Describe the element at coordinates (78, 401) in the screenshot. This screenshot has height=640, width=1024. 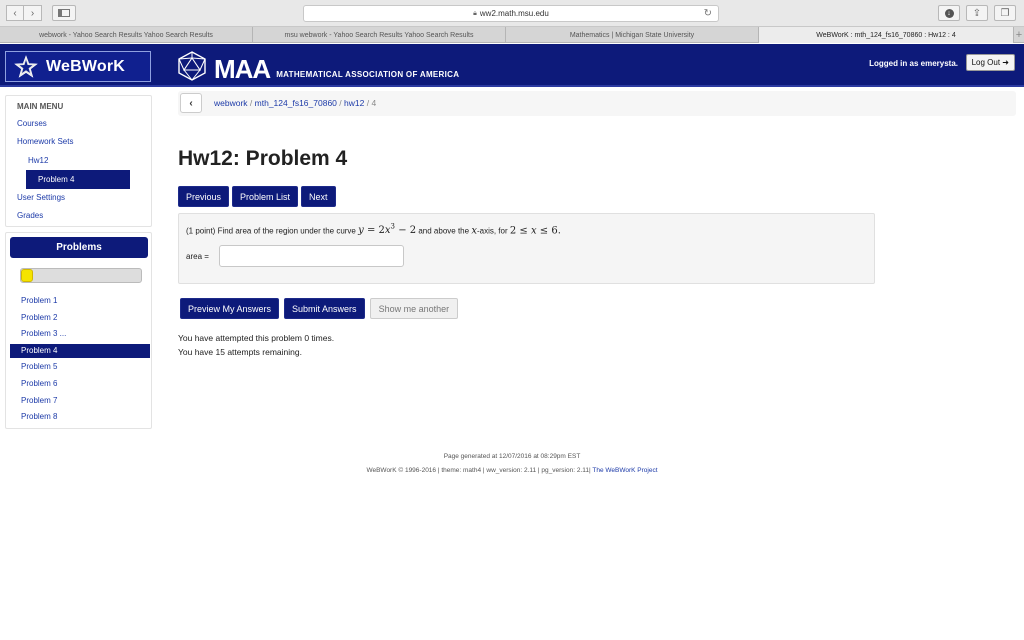
I see `problem-list-item: Problem 7` at that location.